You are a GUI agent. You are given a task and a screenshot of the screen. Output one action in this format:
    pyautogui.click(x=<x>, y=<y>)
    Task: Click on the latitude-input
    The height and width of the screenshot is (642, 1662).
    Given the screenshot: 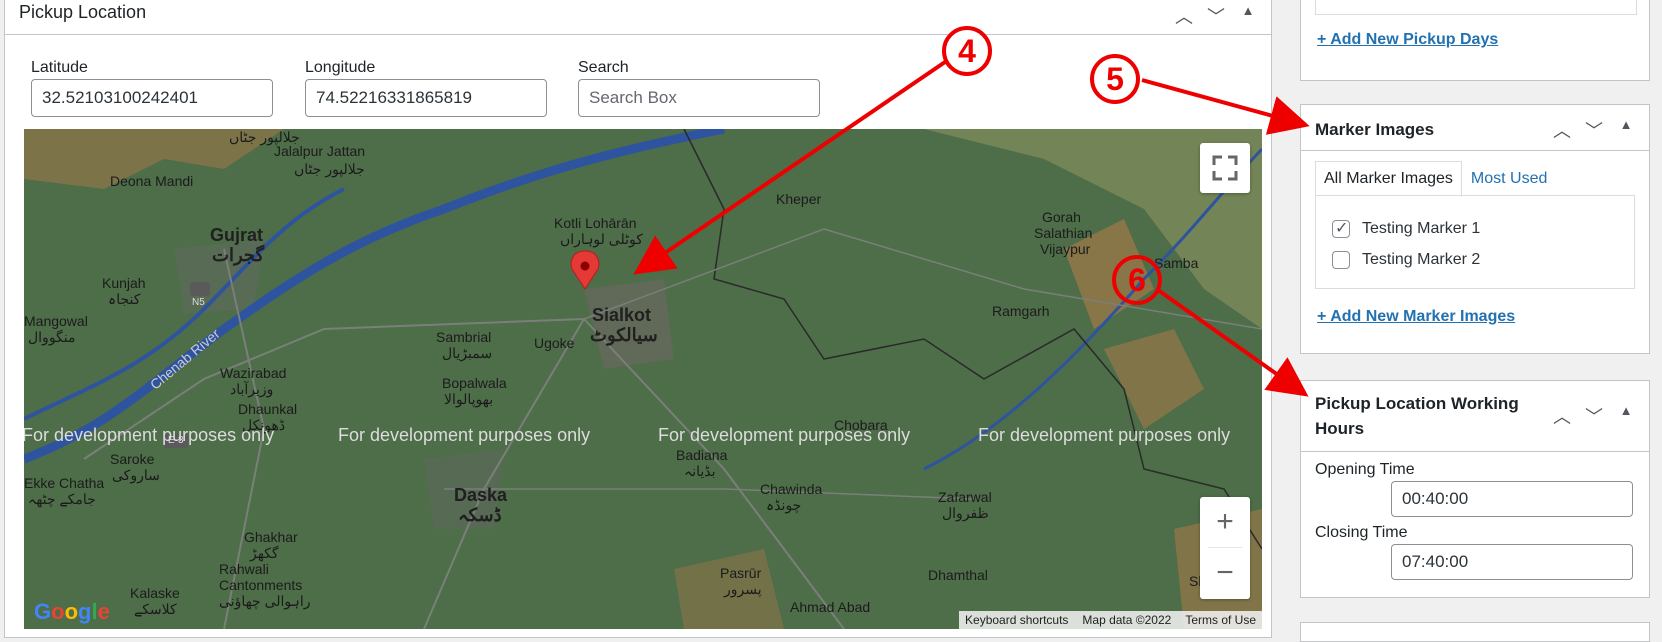 What is the action you would take?
    pyautogui.click(x=152, y=98)
    